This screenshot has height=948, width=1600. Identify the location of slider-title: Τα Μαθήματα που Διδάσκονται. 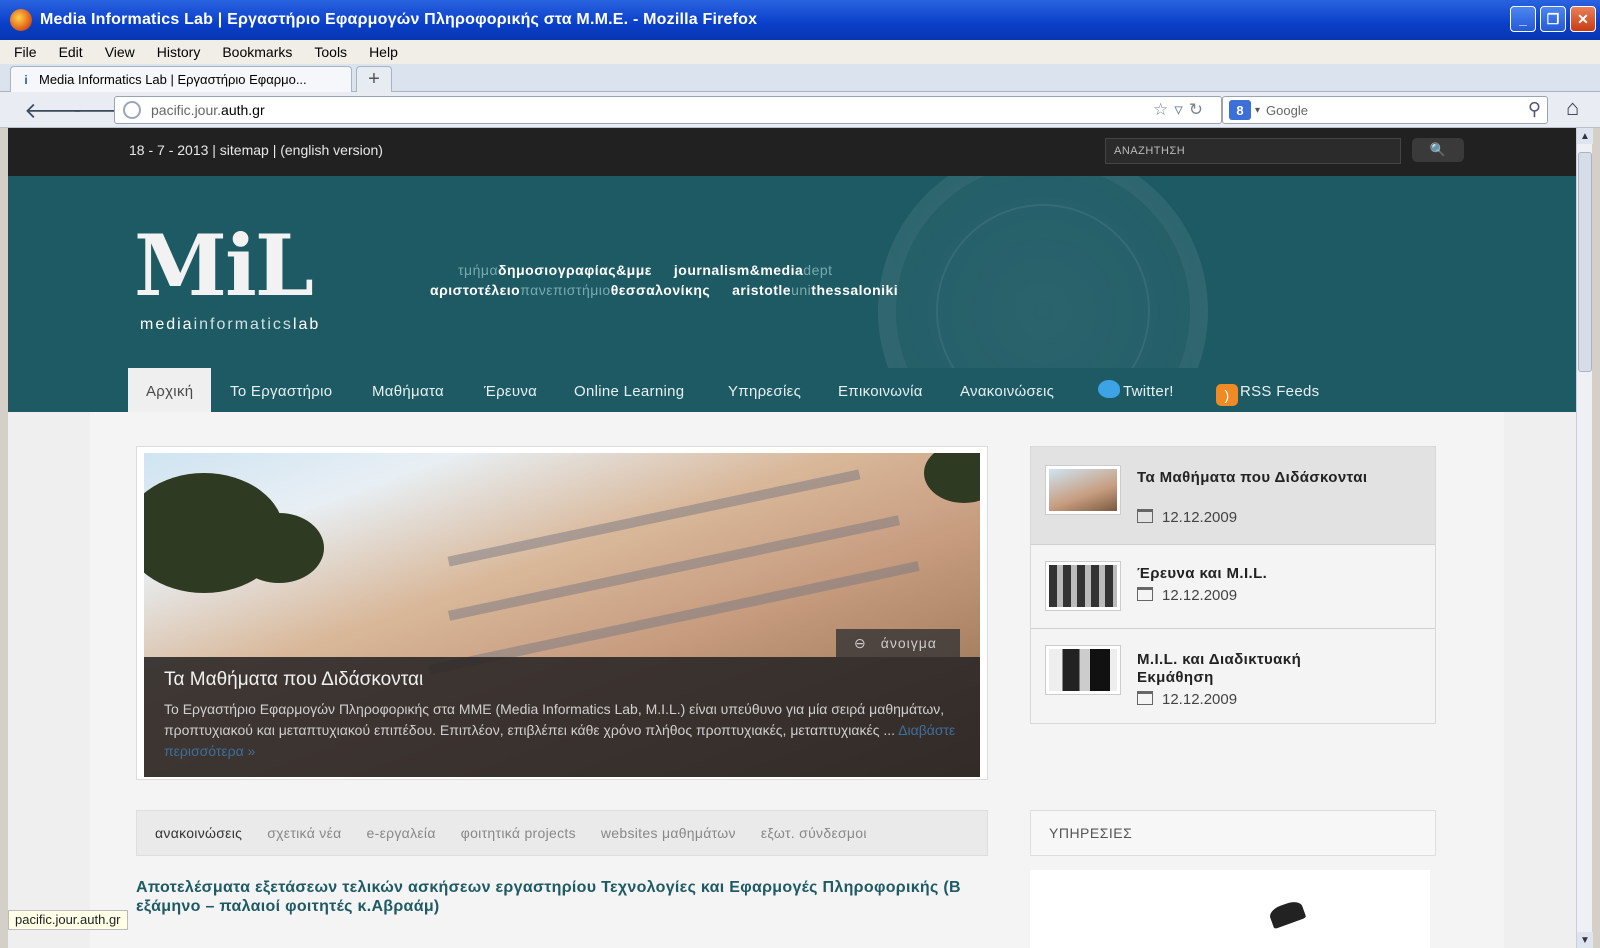
(562, 680).